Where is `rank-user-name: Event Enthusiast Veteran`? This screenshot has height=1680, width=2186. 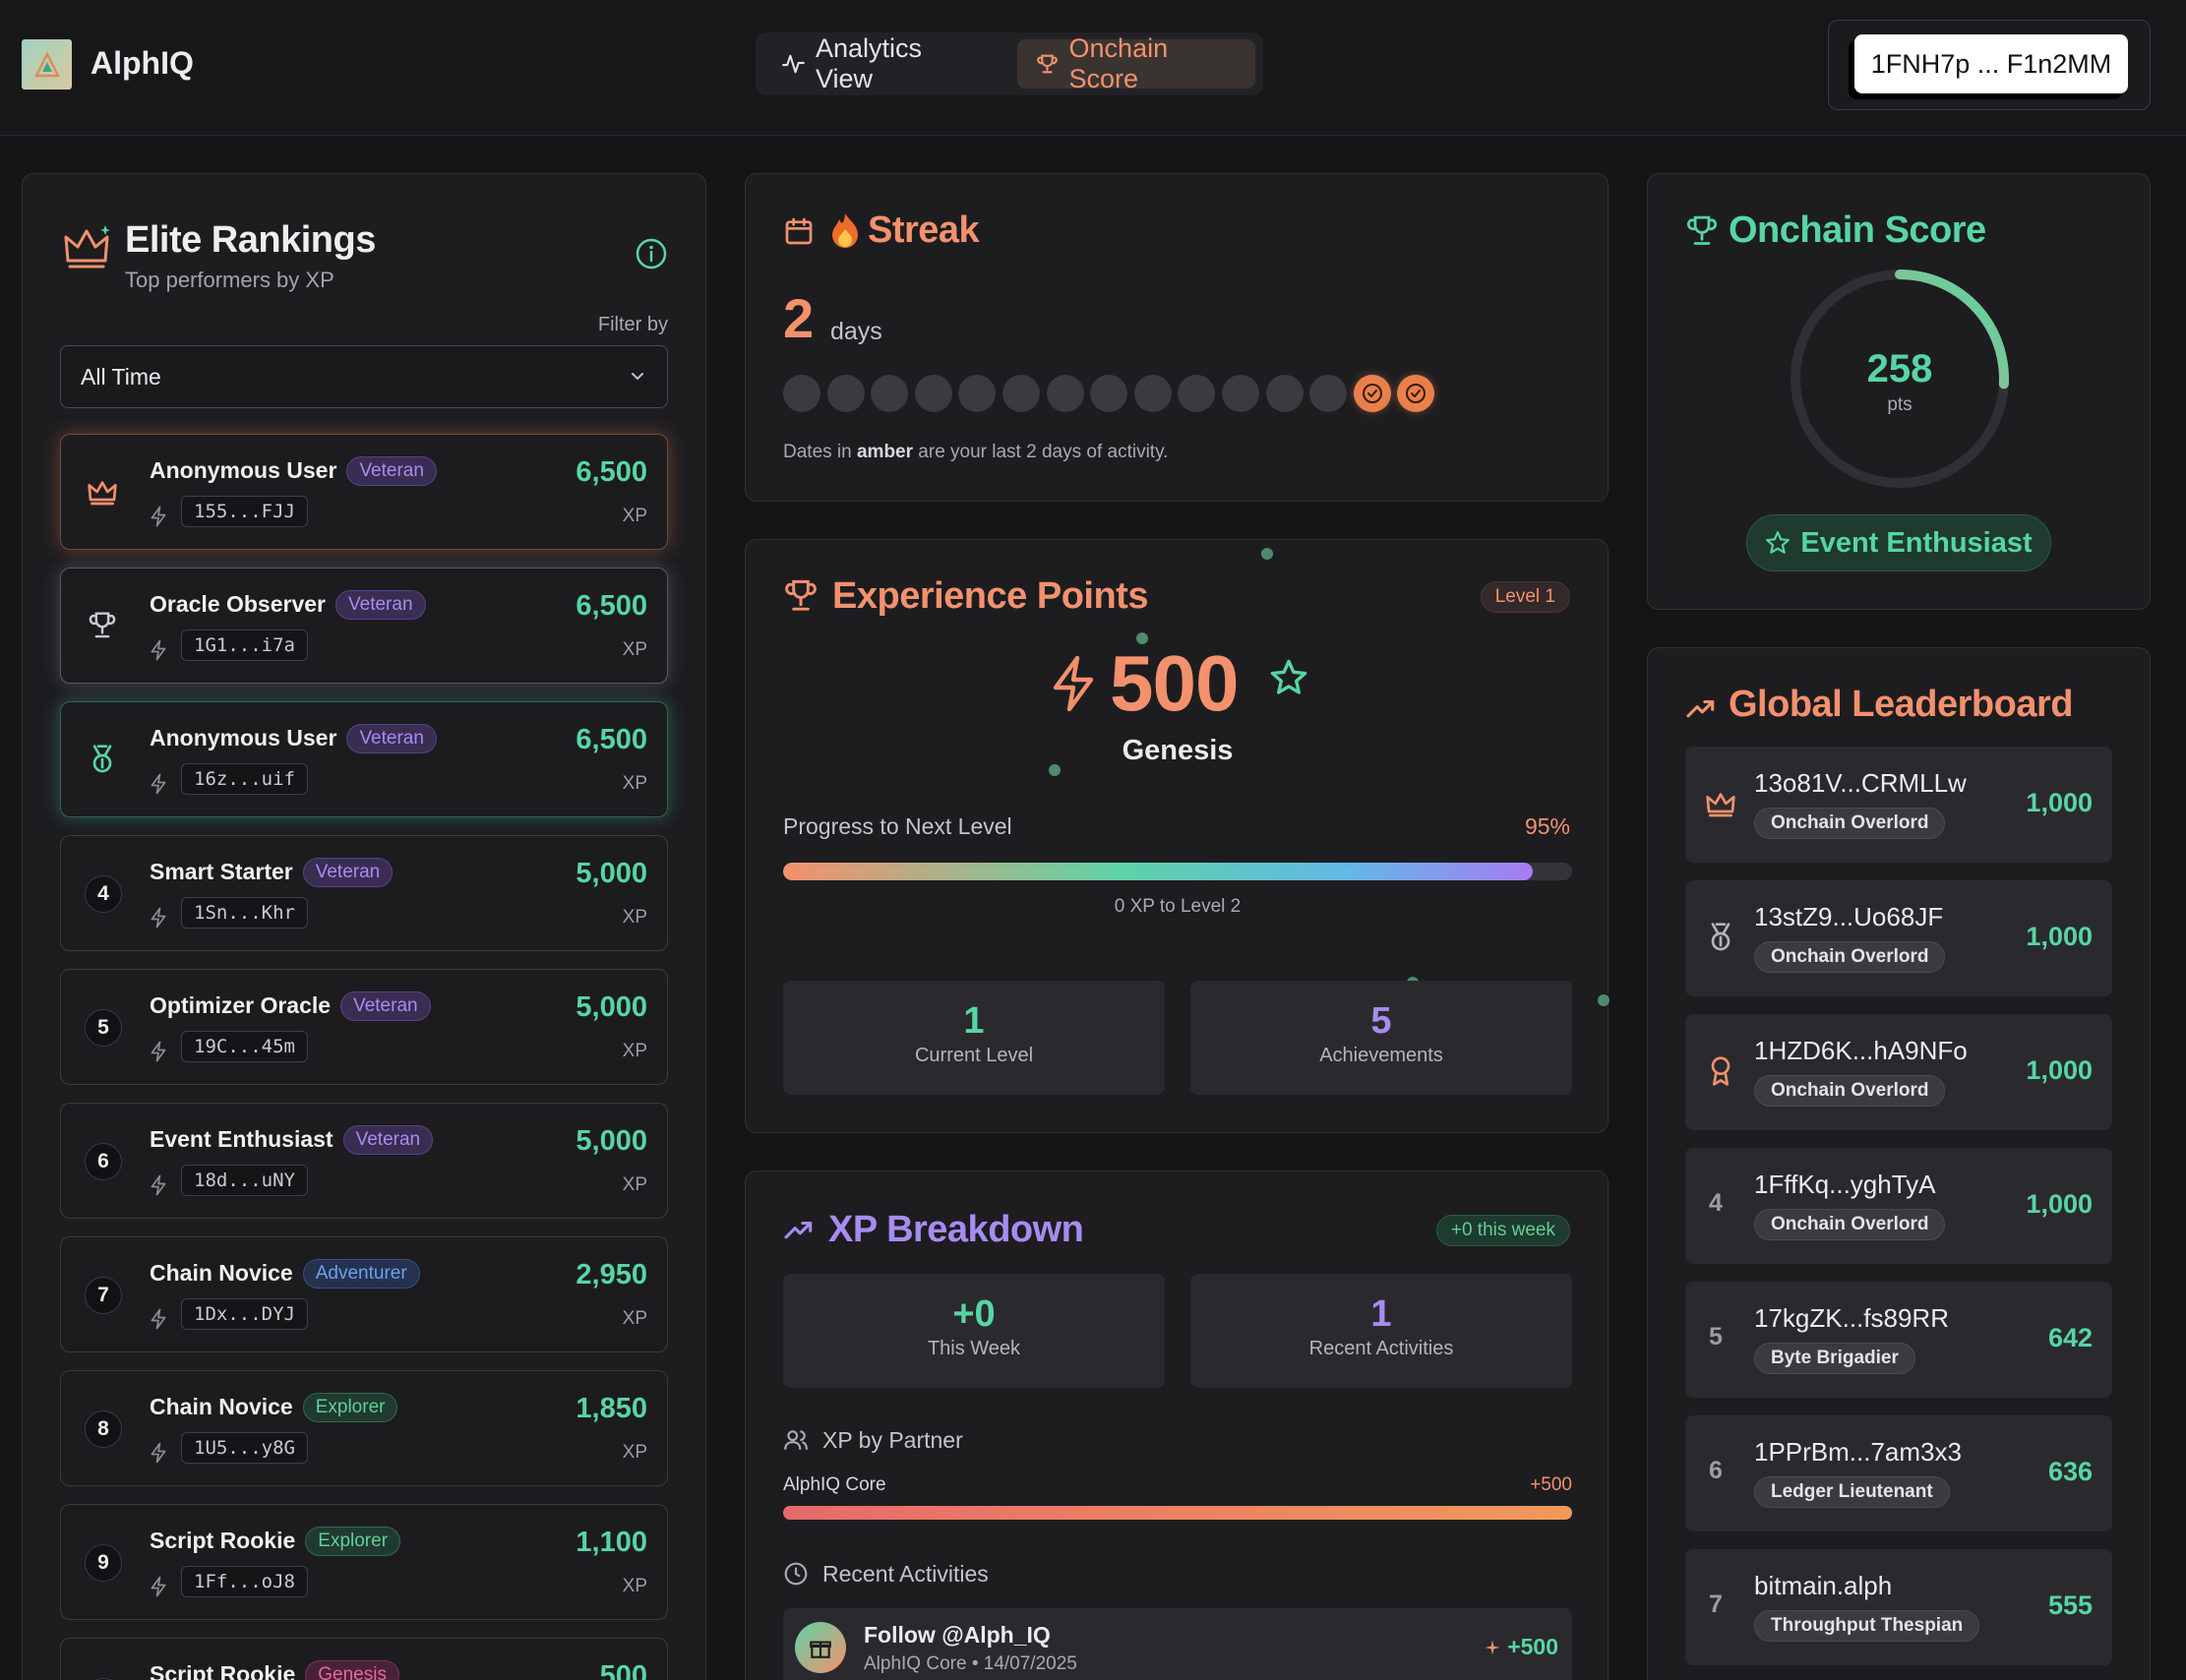 rank-user-name: Event Enthusiast Veteran is located at coordinates (292, 1140).